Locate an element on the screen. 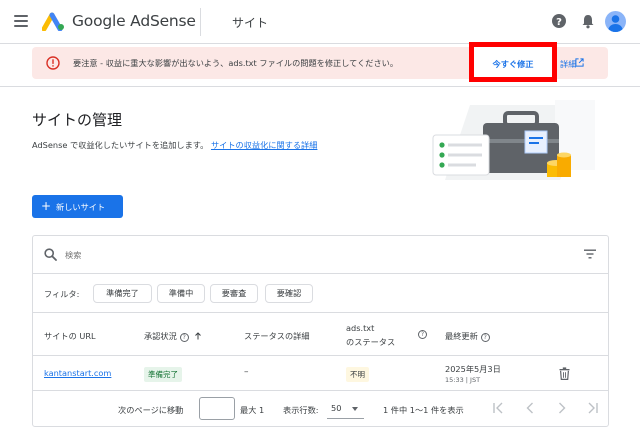 The width and height of the screenshot is (640, 446). ads-txt-status-badge: 不明 is located at coordinates (357, 374).